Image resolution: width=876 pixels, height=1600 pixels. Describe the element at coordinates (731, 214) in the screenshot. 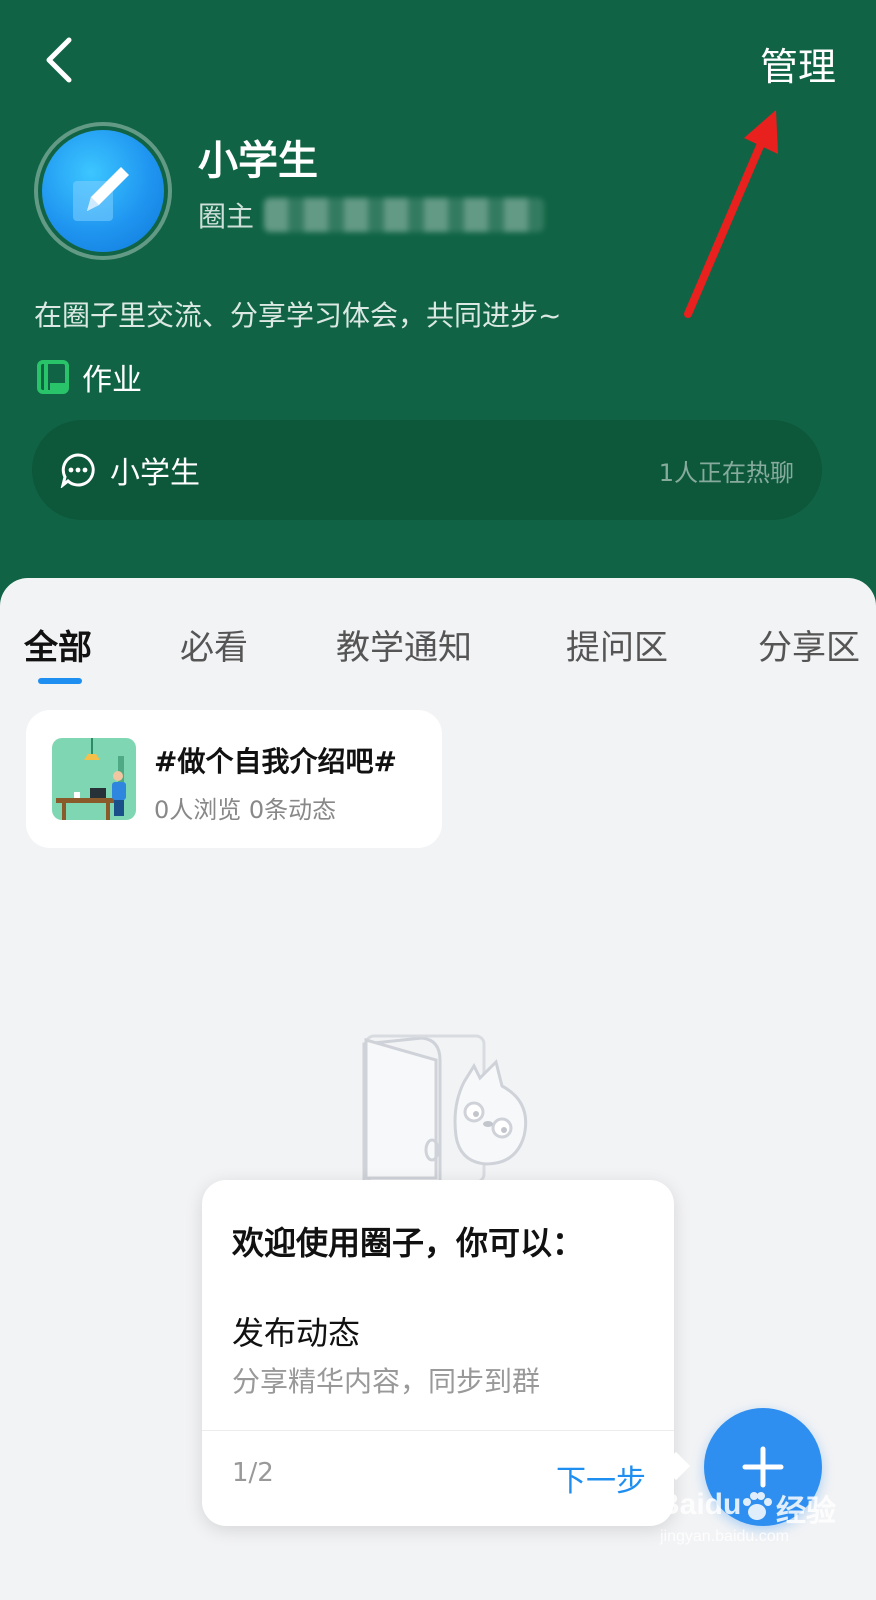

I see `annotation-arrow-icon` at that location.